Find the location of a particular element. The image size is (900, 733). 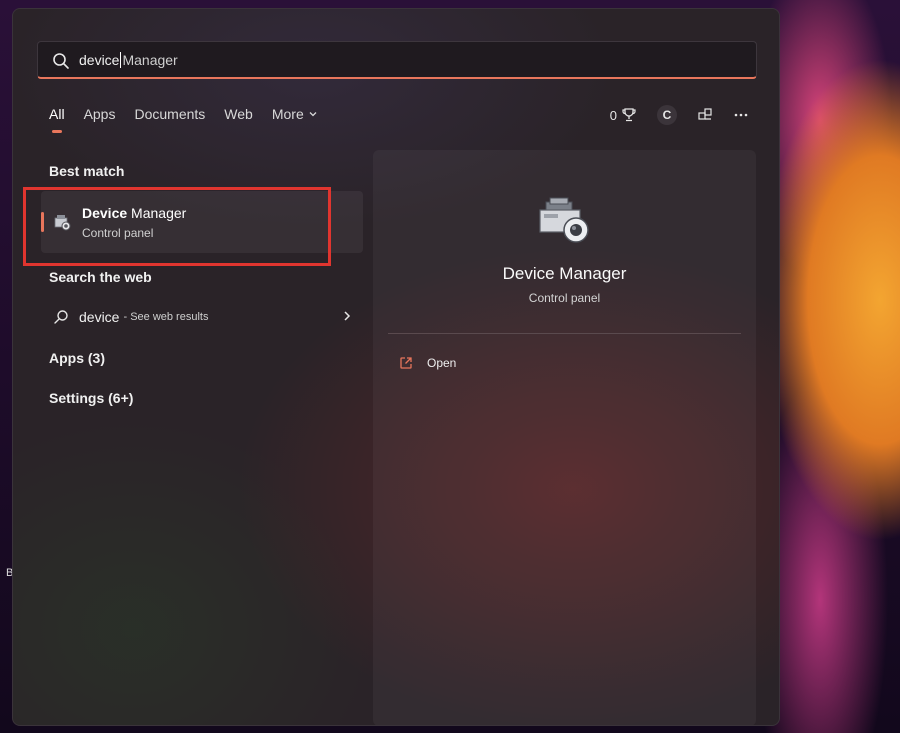

web-query: device is located at coordinates (99, 317).